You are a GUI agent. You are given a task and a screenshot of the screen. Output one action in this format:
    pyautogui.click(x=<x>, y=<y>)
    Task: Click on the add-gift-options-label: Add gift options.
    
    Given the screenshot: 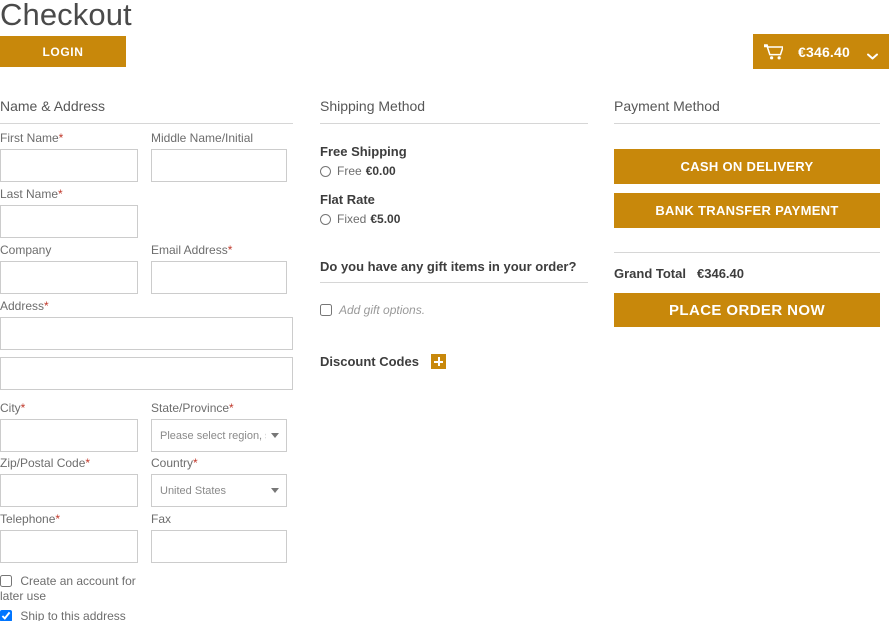 What is the action you would take?
    pyautogui.click(x=382, y=310)
    